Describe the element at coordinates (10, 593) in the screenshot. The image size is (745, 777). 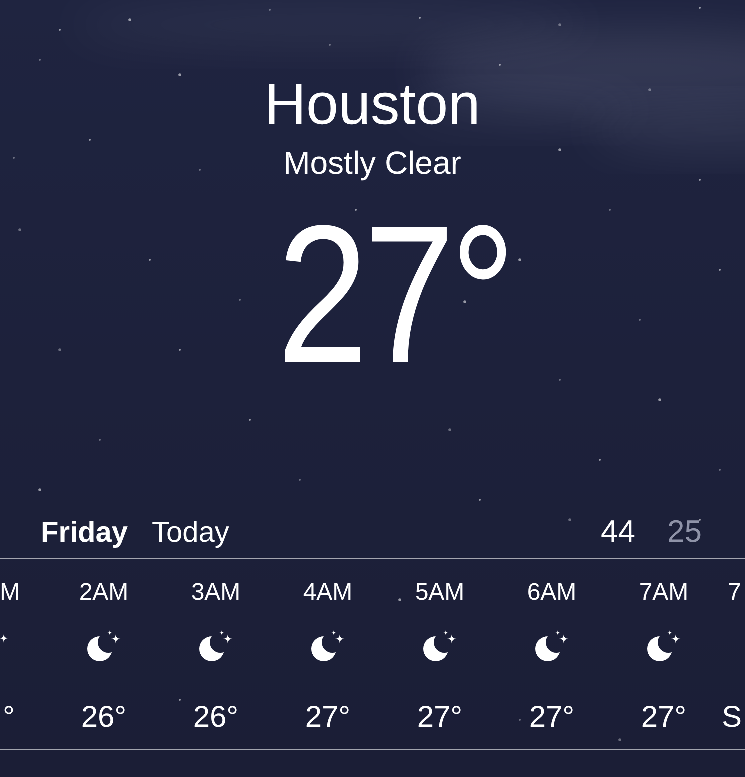
I see `hour-label: M` at that location.